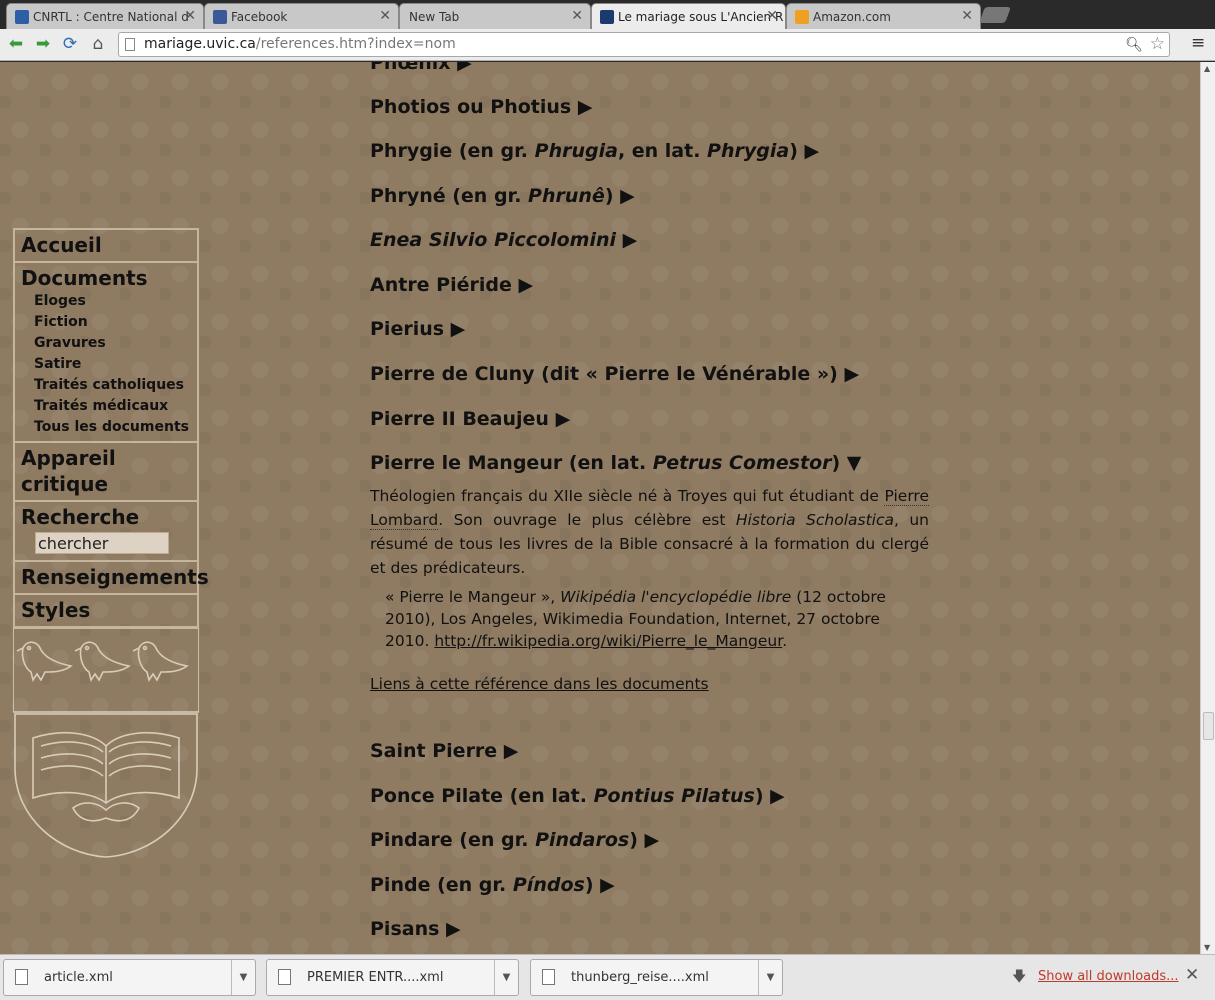 This screenshot has width=1215, height=1000. Describe the element at coordinates (109, 406) in the screenshot. I see `nav-traites-medicaux: Traités médicaux` at that location.